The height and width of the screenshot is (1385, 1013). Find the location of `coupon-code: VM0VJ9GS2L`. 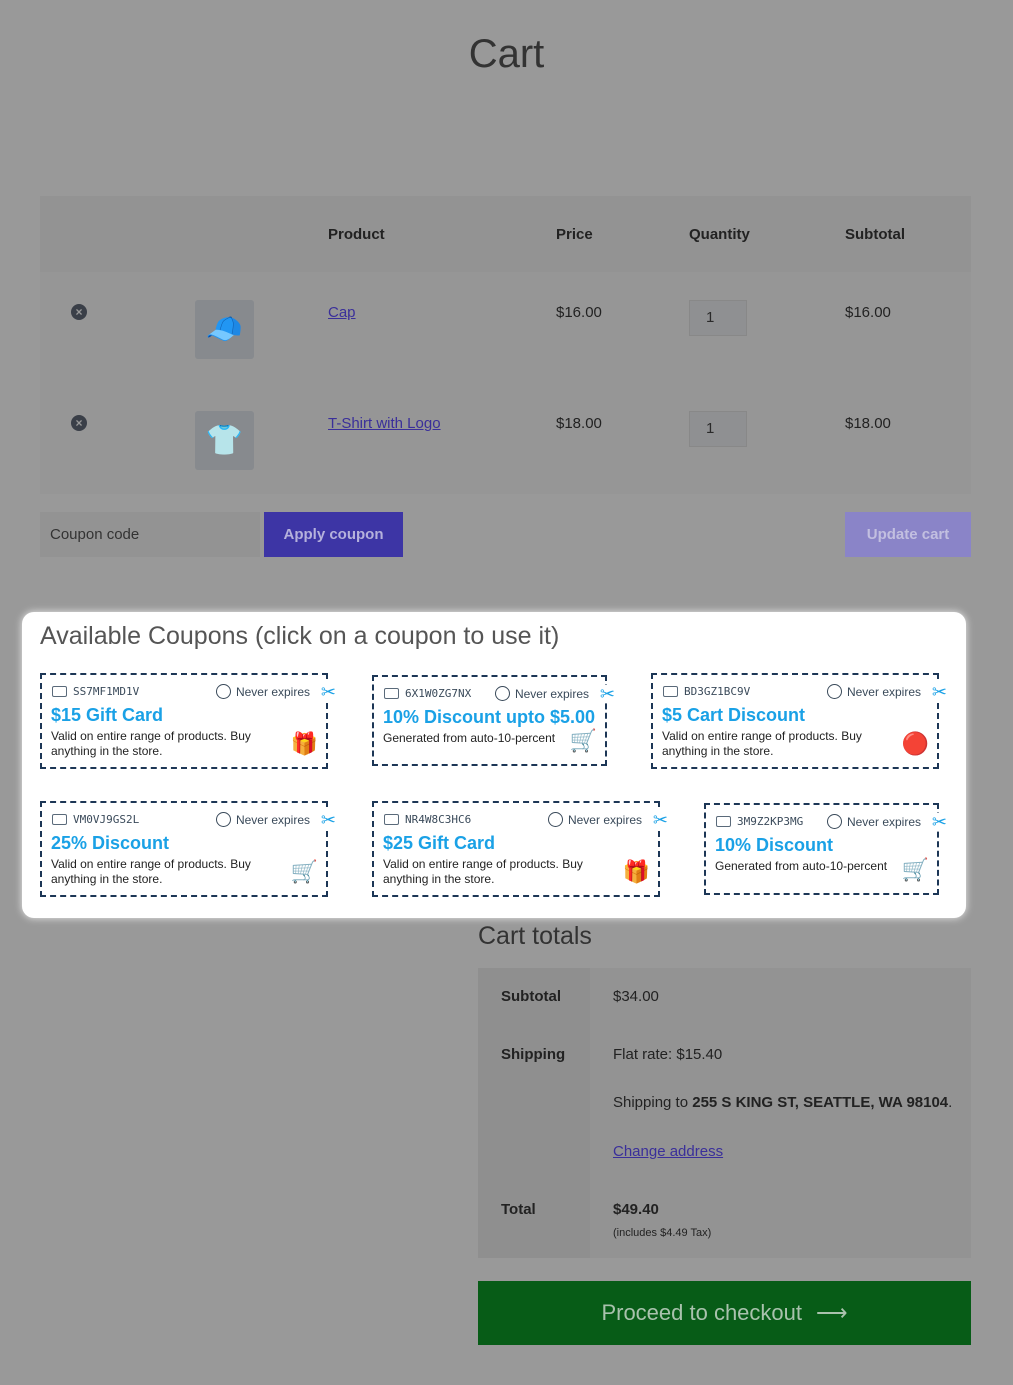

coupon-code: VM0VJ9GS2L is located at coordinates (95, 819).